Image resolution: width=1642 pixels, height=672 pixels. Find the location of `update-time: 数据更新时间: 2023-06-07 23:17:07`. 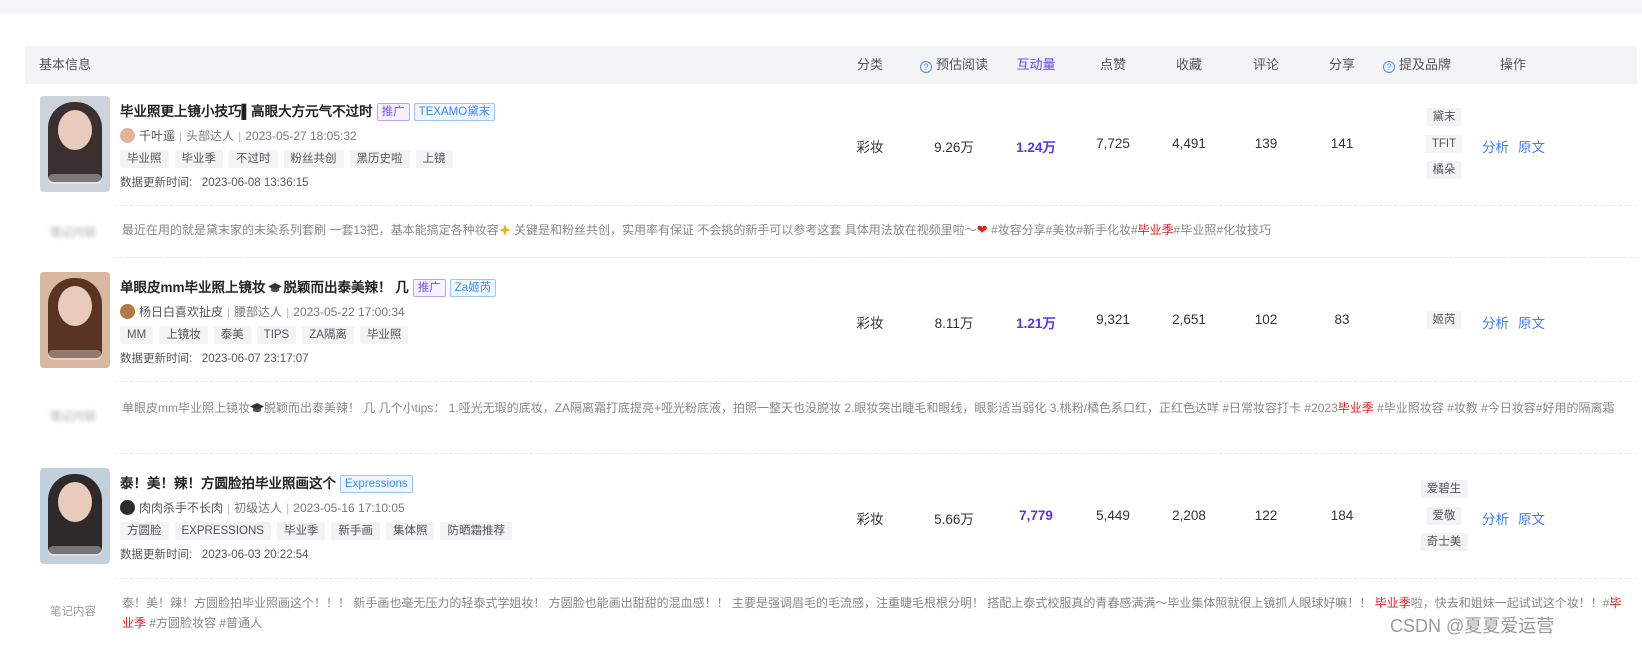

update-time: 数据更新时间: 2023-06-07 23:17:07 is located at coordinates (214, 359).